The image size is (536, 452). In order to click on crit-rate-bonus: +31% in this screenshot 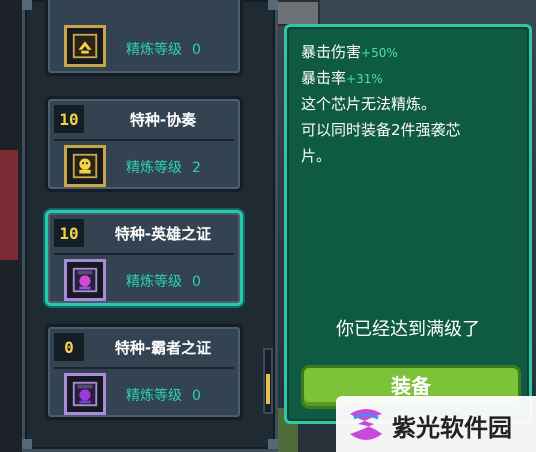, I will do `click(364, 79)`.